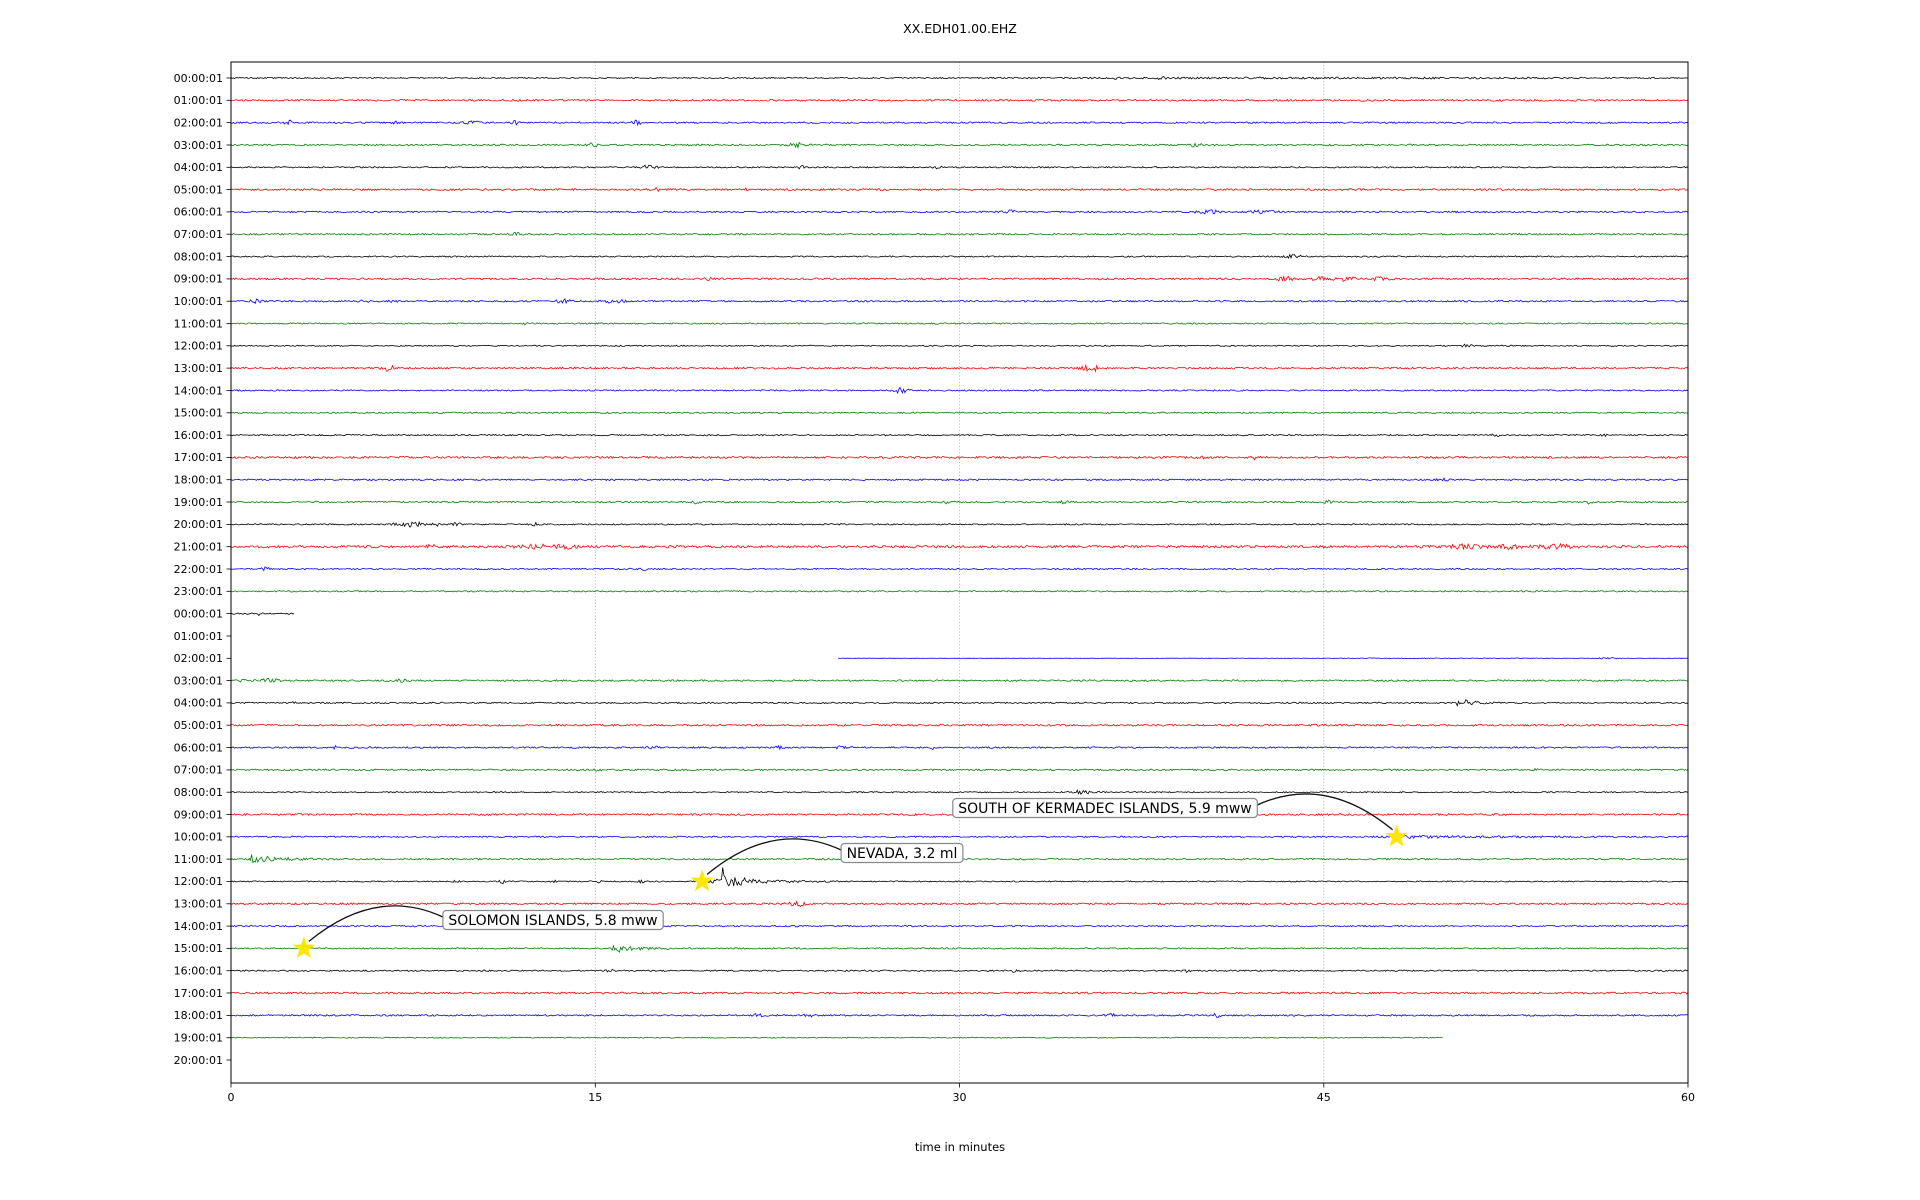 The image size is (1920, 1200). I want to click on event-star-icon, so click(1396, 835).